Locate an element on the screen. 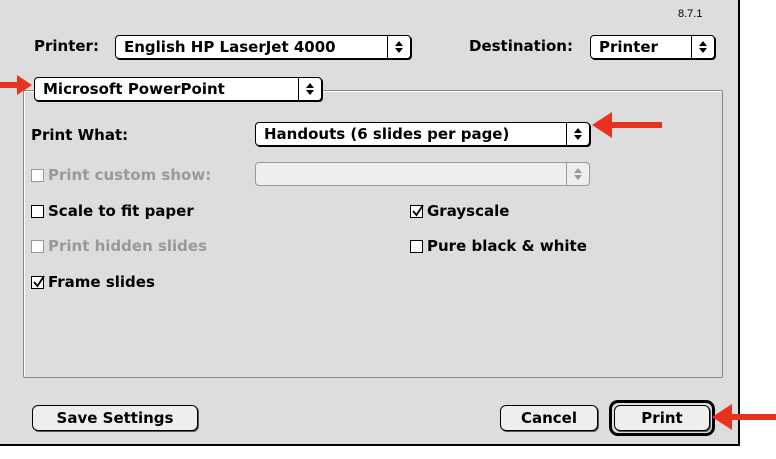 This screenshot has height=459, width=776. printer-label: Printer: is located at coordinates (66, 46).